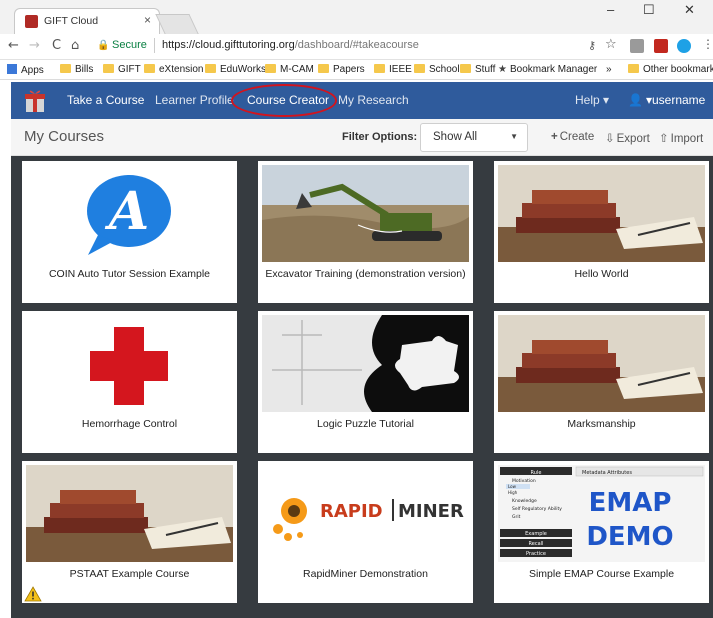 Image resolution: width=713 pixels, height=618 pixels. Describe the element at coordinates (474, 137) in the screenshot. I see `filter-select: Show All ▼` at that location.